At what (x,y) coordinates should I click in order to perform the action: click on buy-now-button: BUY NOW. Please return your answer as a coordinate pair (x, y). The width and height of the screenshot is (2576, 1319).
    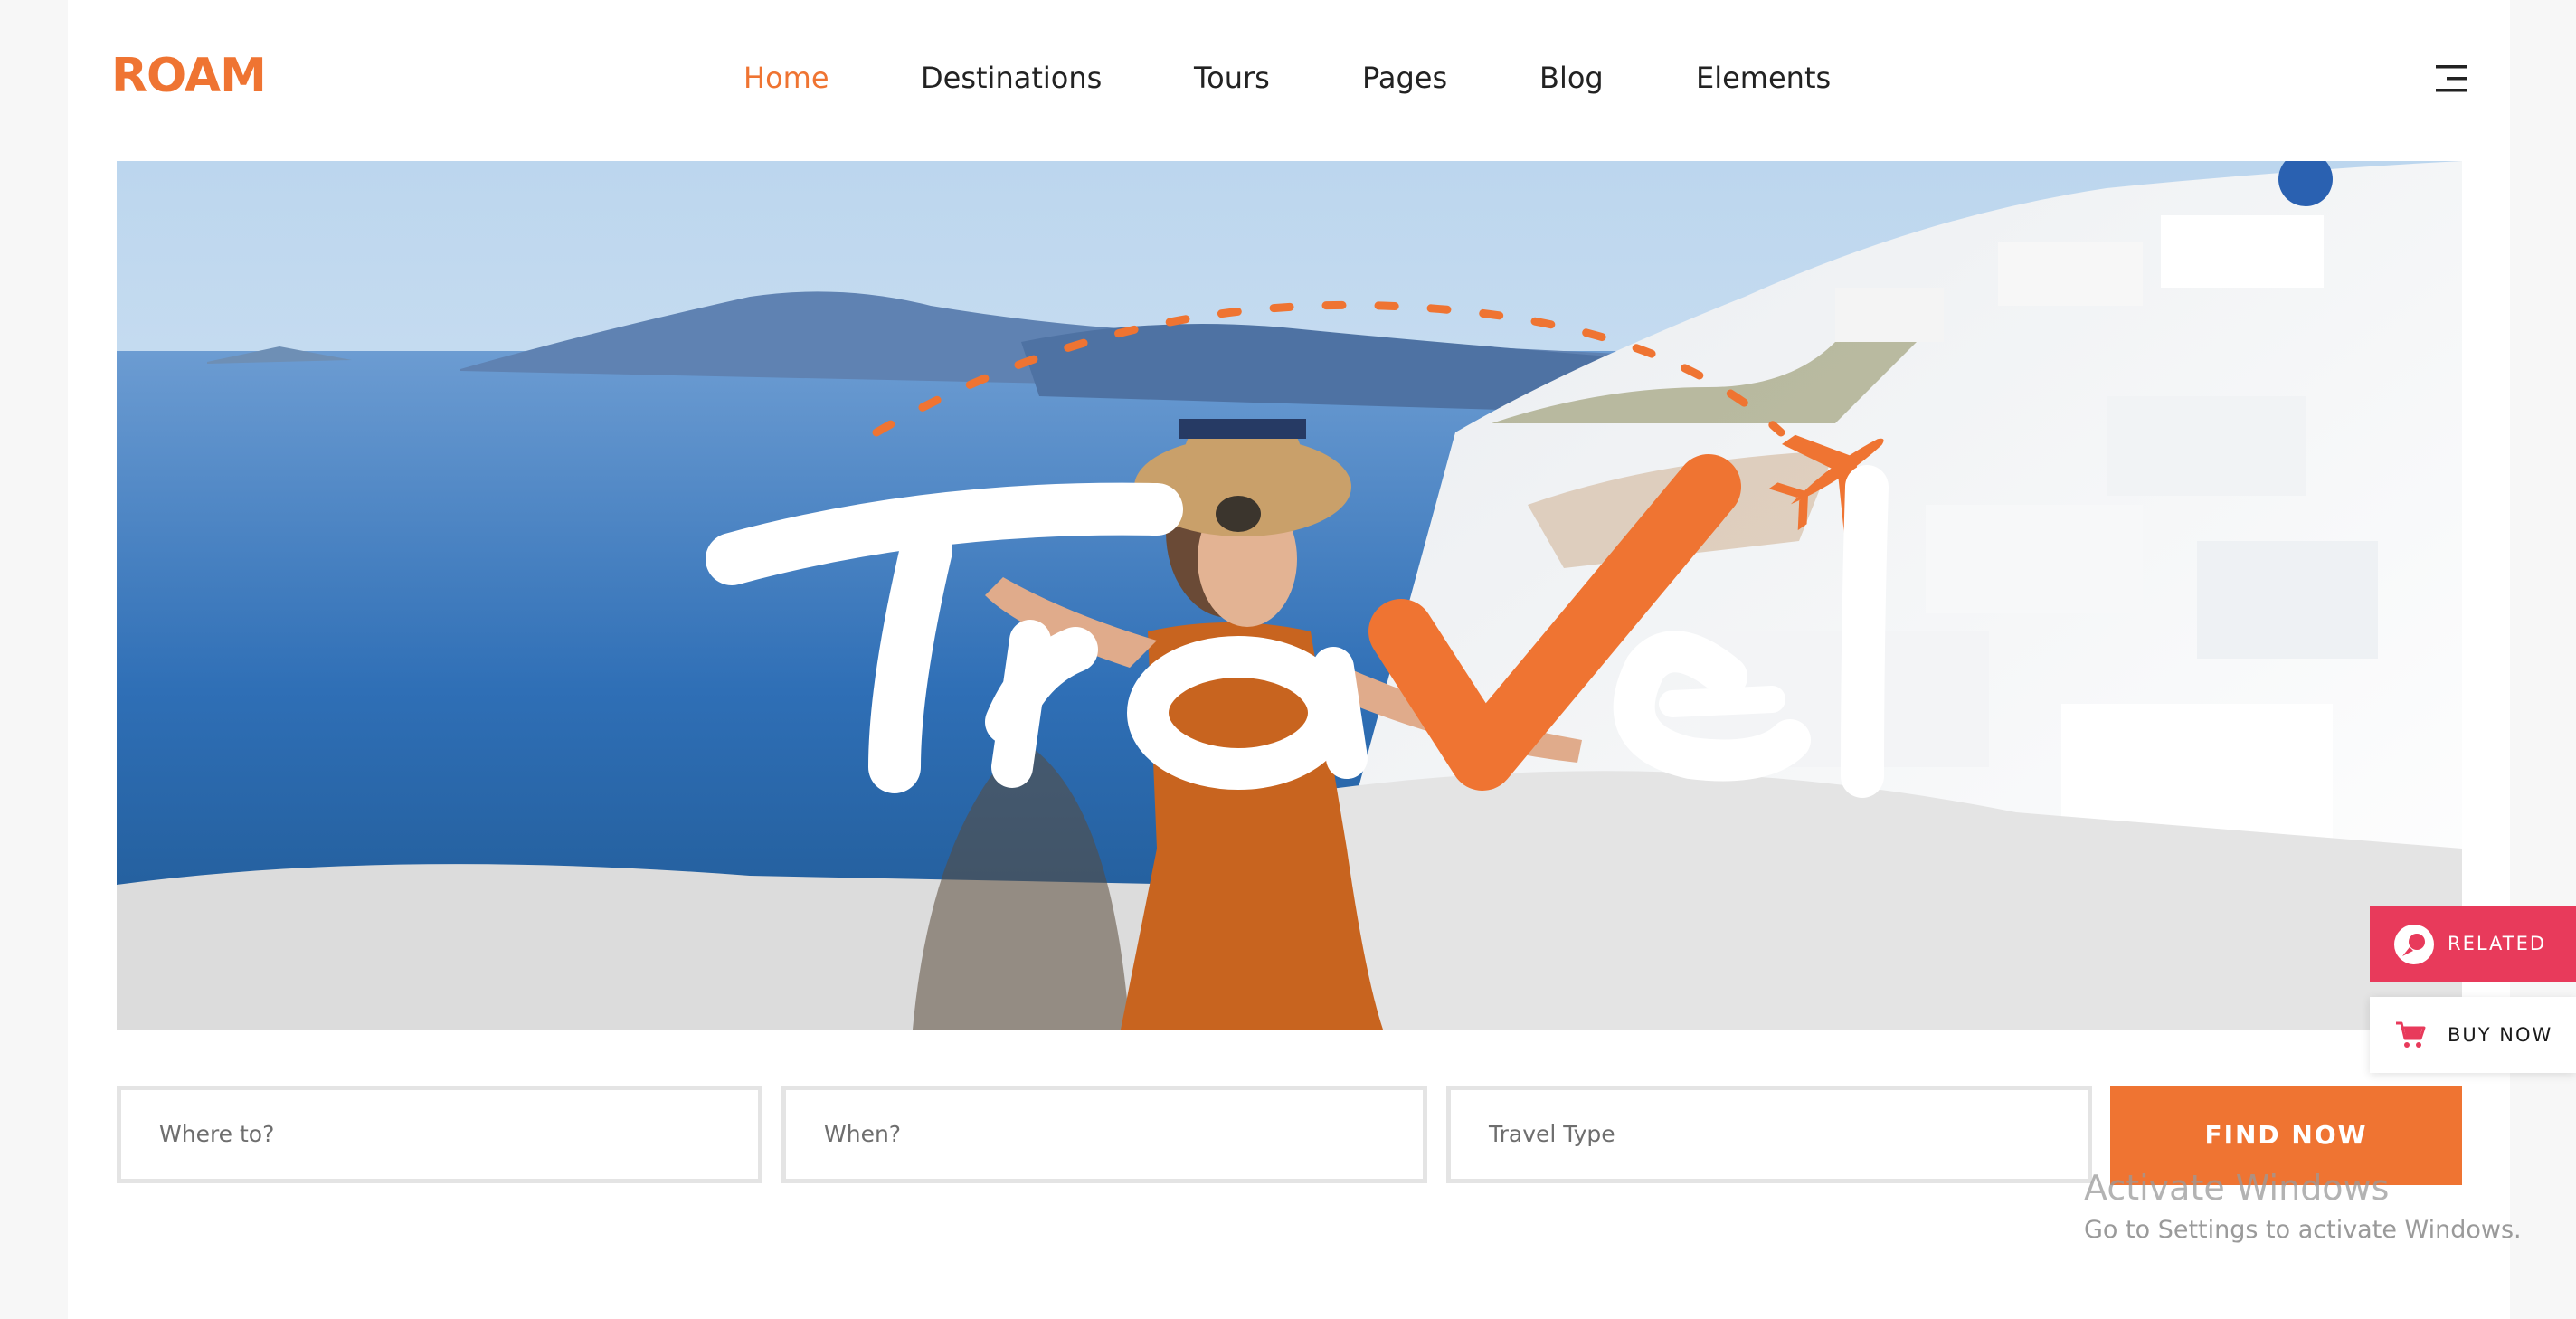
    Looking at the image, I should click on (2473, 1035).